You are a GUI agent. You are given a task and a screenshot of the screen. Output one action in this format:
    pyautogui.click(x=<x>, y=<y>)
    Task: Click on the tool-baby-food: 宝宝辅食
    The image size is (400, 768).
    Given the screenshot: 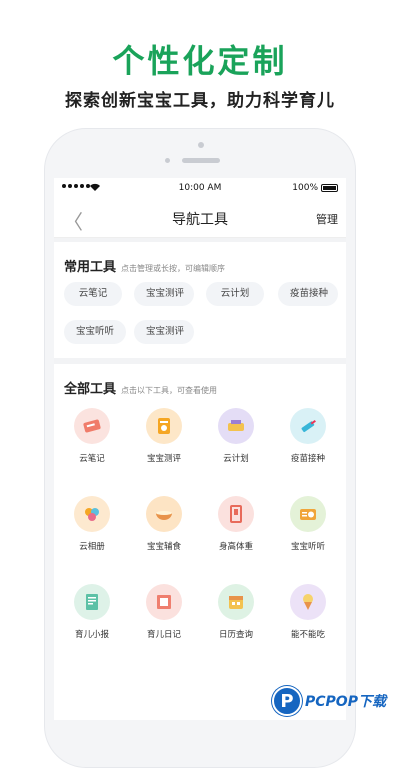 What is the action you would take?
    pyautogui.click(x=164, y=524)
    